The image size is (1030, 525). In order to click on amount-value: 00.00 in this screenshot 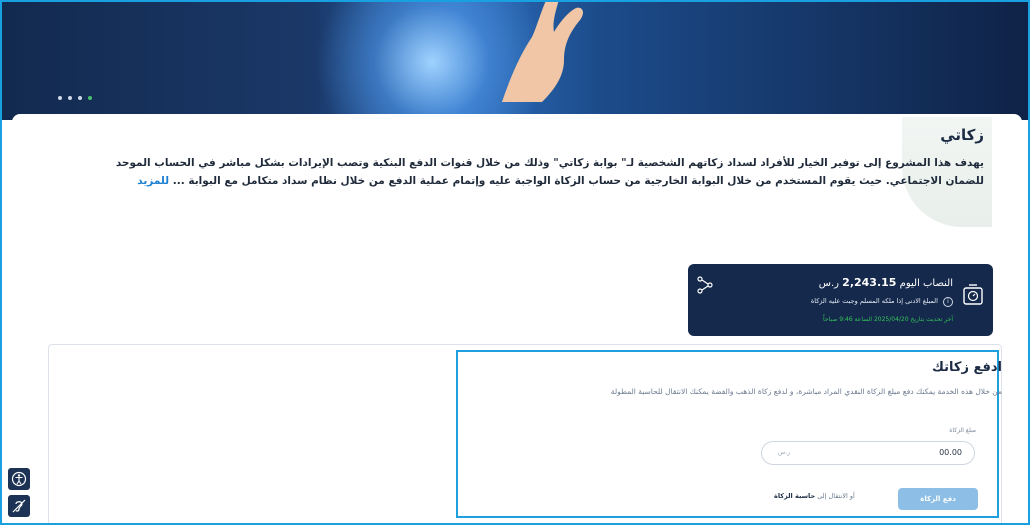, I will do `click(950, 452)`.